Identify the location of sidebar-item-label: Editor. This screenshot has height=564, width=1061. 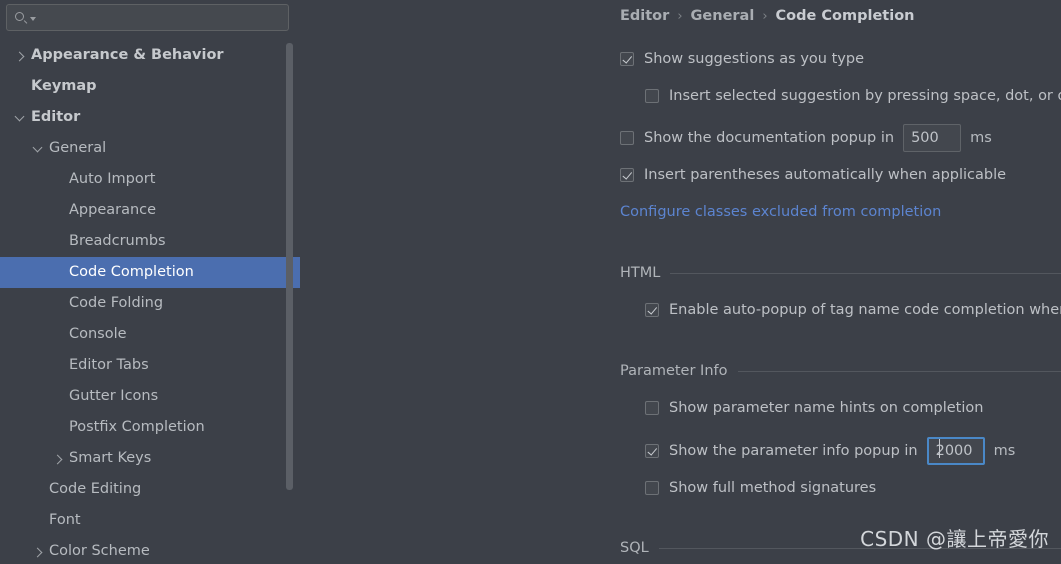
(56, 117).